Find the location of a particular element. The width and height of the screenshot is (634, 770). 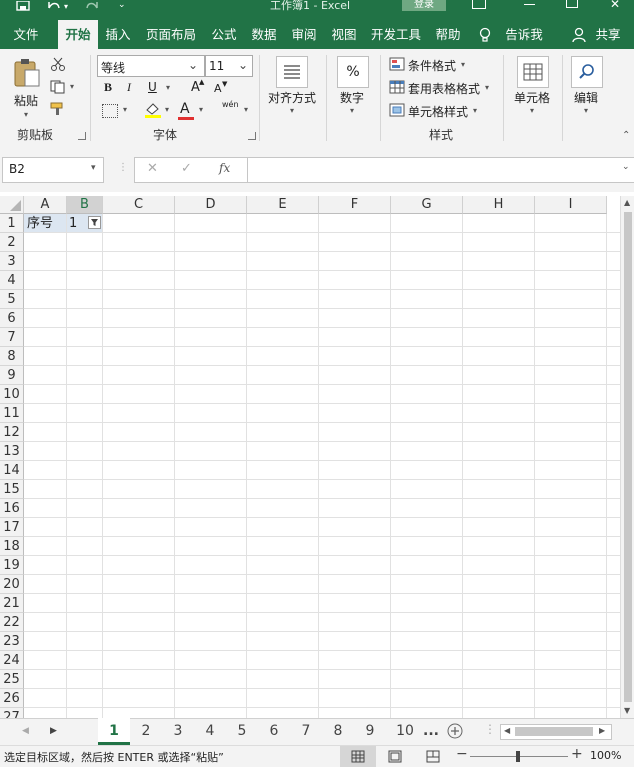

close-icon: ✕ is located at coordinates (615, 5).